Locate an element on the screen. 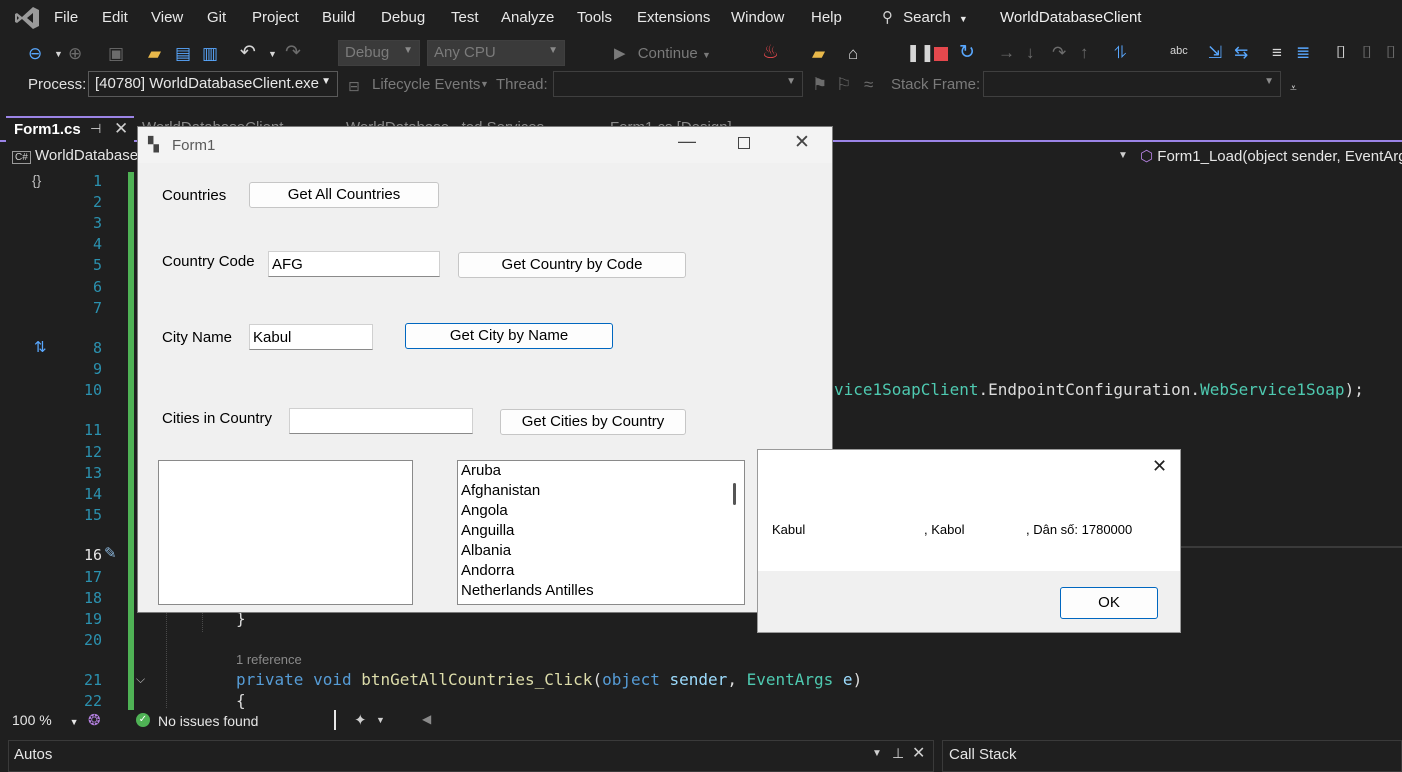 The image size is (1402, 772). pin-icon: ⊣ is located at coordinates (95, 129).